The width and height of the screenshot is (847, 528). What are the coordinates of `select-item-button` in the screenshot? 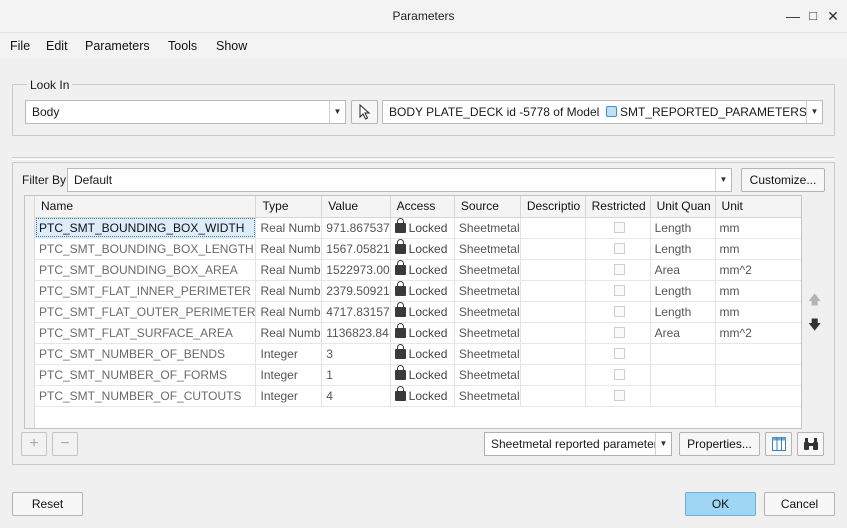 It's located at (364, 112).